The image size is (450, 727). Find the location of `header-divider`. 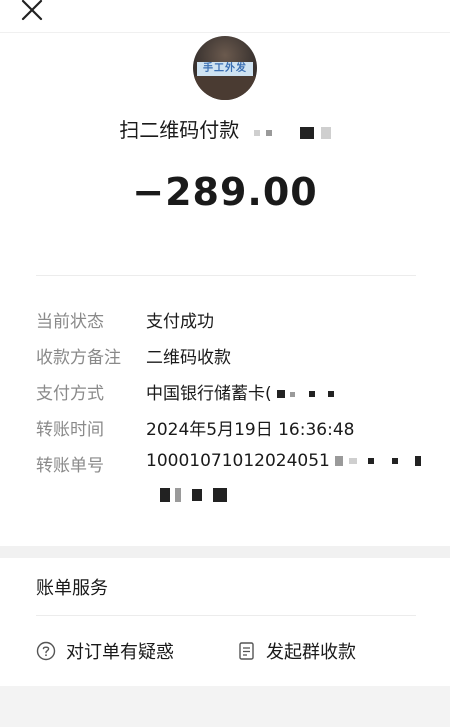

header-divider is located at coordinates (225, 32).